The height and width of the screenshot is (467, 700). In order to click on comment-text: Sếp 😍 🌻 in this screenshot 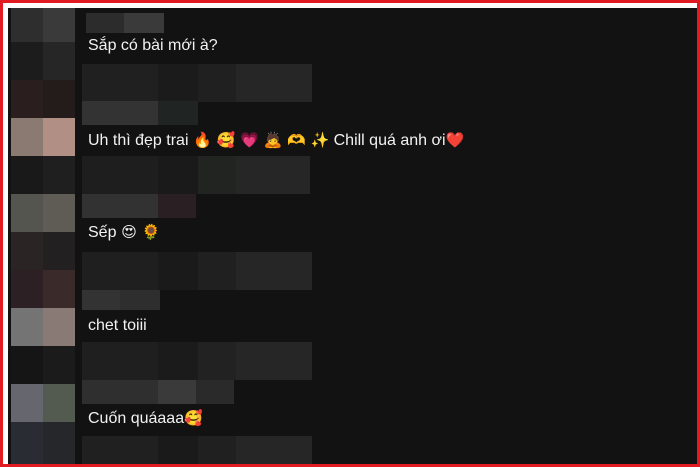, I will do `click(124, 232)`.